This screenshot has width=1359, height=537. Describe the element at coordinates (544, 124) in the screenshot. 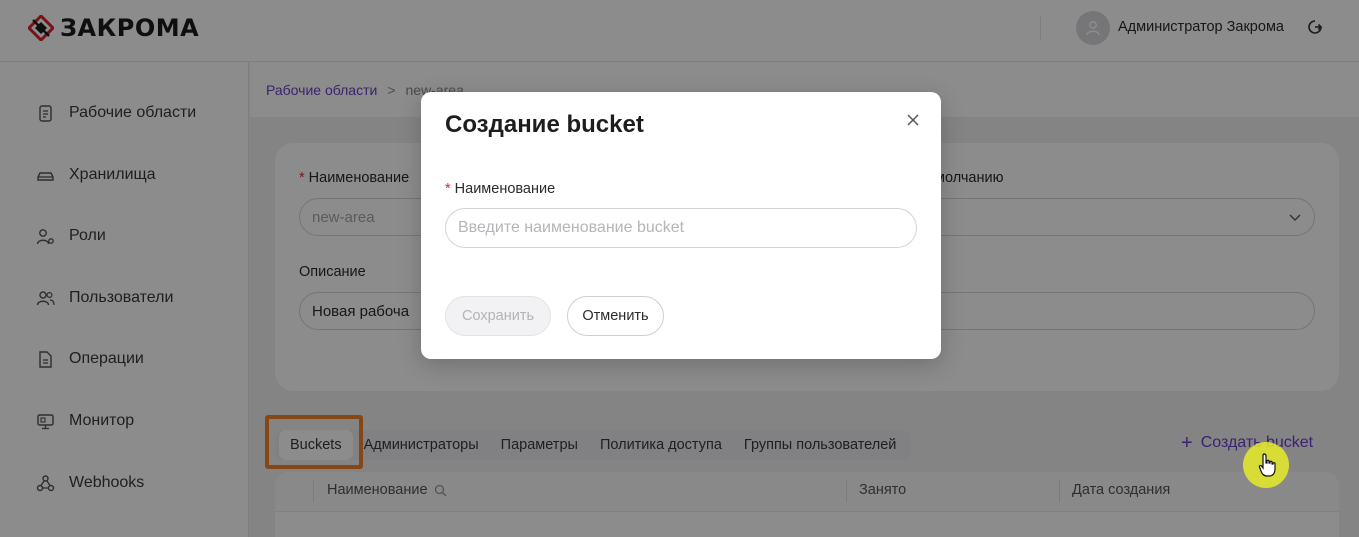

I see `modal-title: Создание bucket` at that location.